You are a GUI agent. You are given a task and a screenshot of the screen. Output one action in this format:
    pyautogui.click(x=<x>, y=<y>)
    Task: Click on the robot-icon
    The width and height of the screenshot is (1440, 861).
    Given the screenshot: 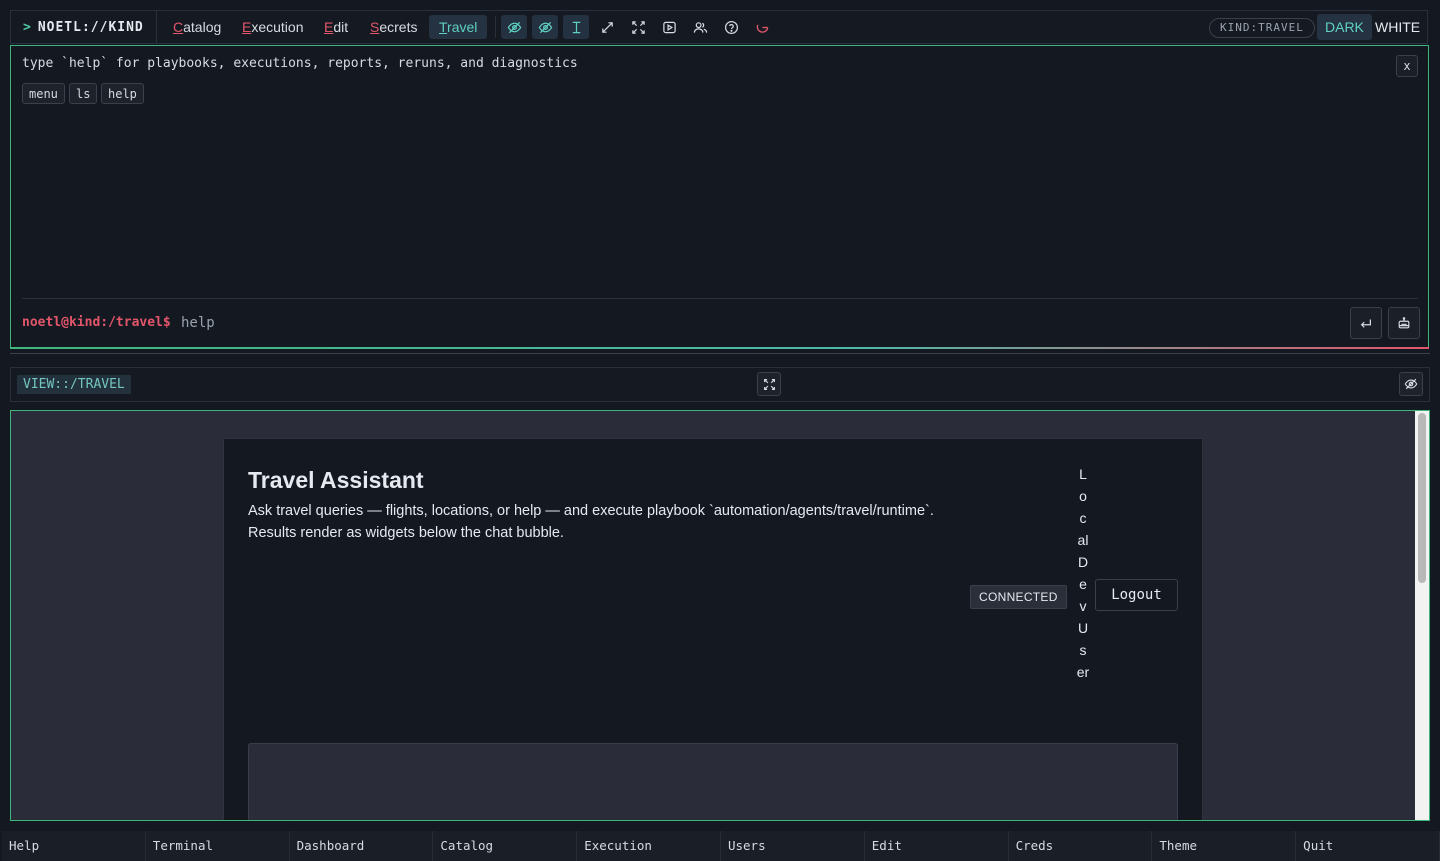 What is the action you would take?
    pyautogui.click(x=1404, y=323)
    